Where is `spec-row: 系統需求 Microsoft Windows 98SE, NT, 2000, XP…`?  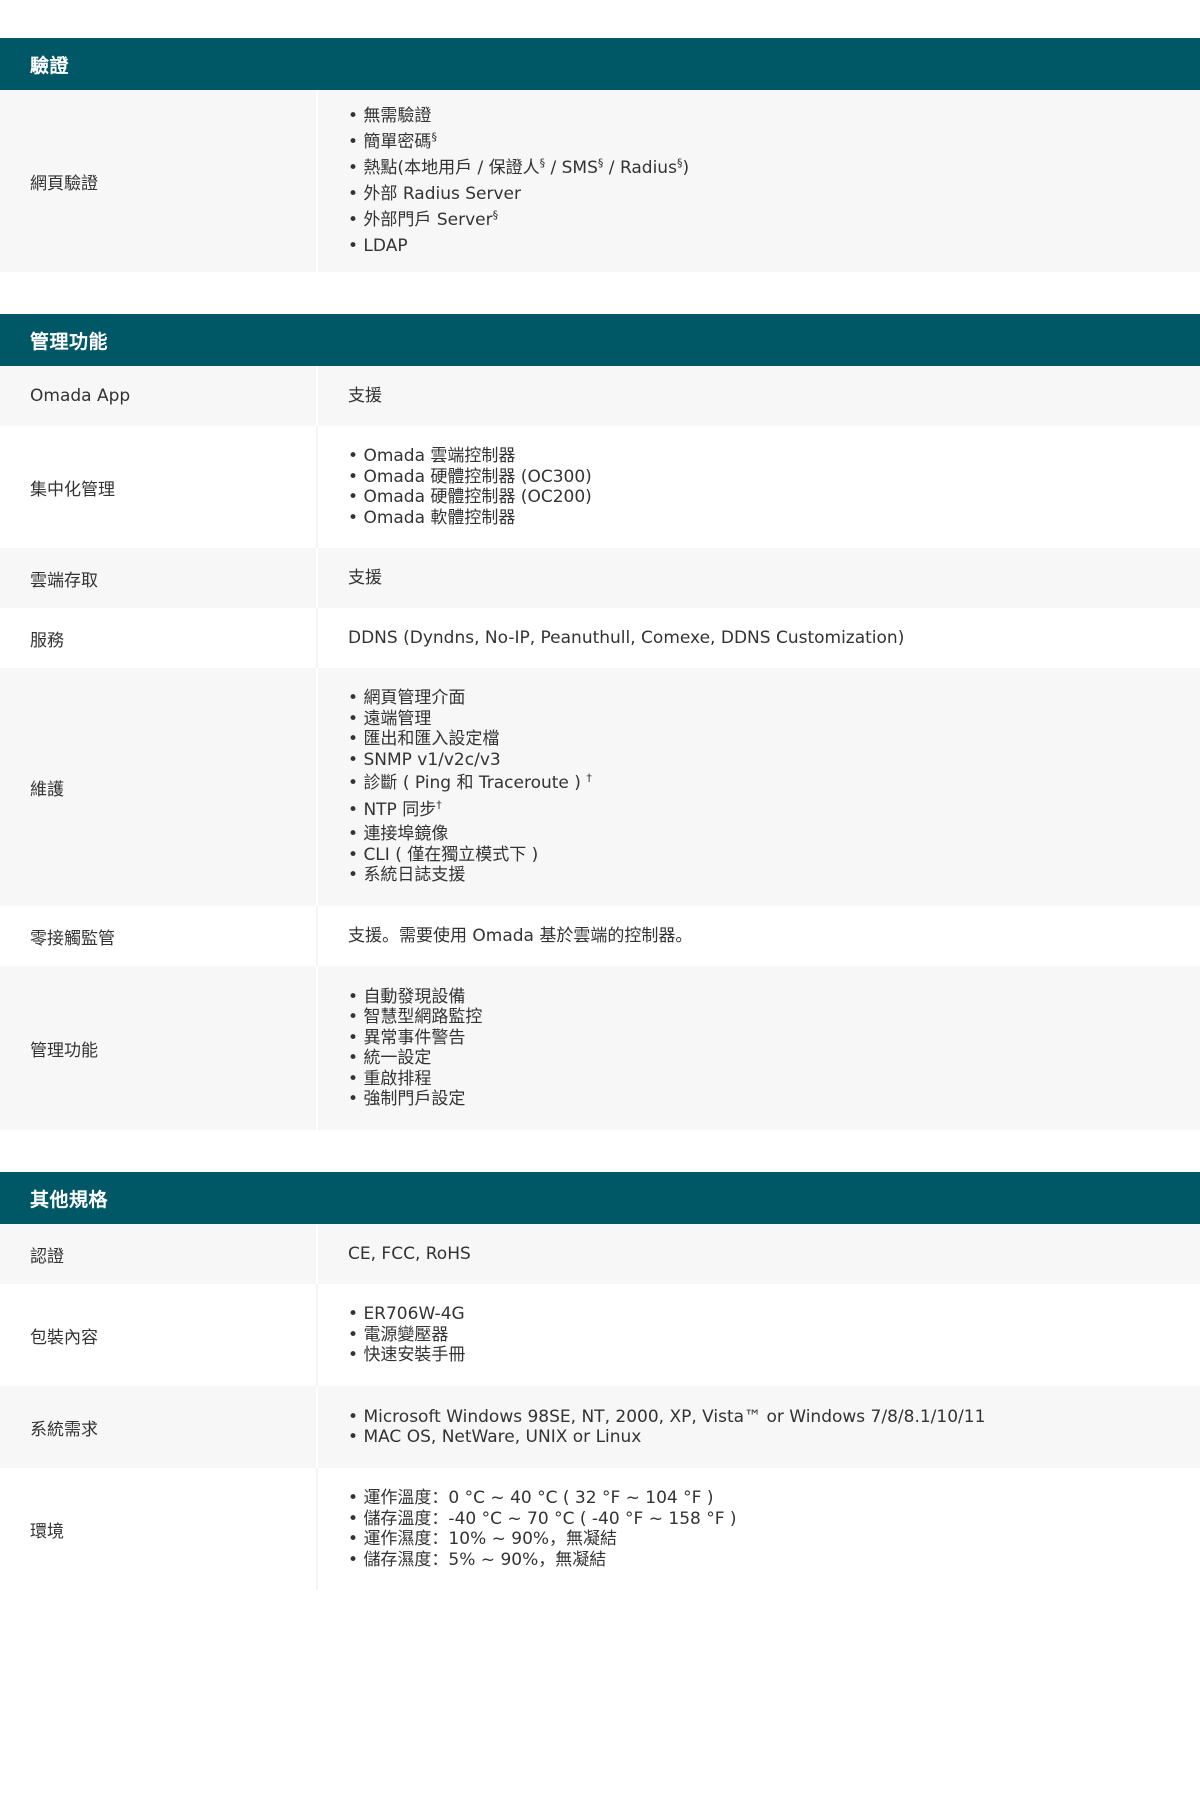 spec-row: 系統需求 Microsoft Windows 98SE, NT, 2000, XP… is located at coordinates (600, 1427).